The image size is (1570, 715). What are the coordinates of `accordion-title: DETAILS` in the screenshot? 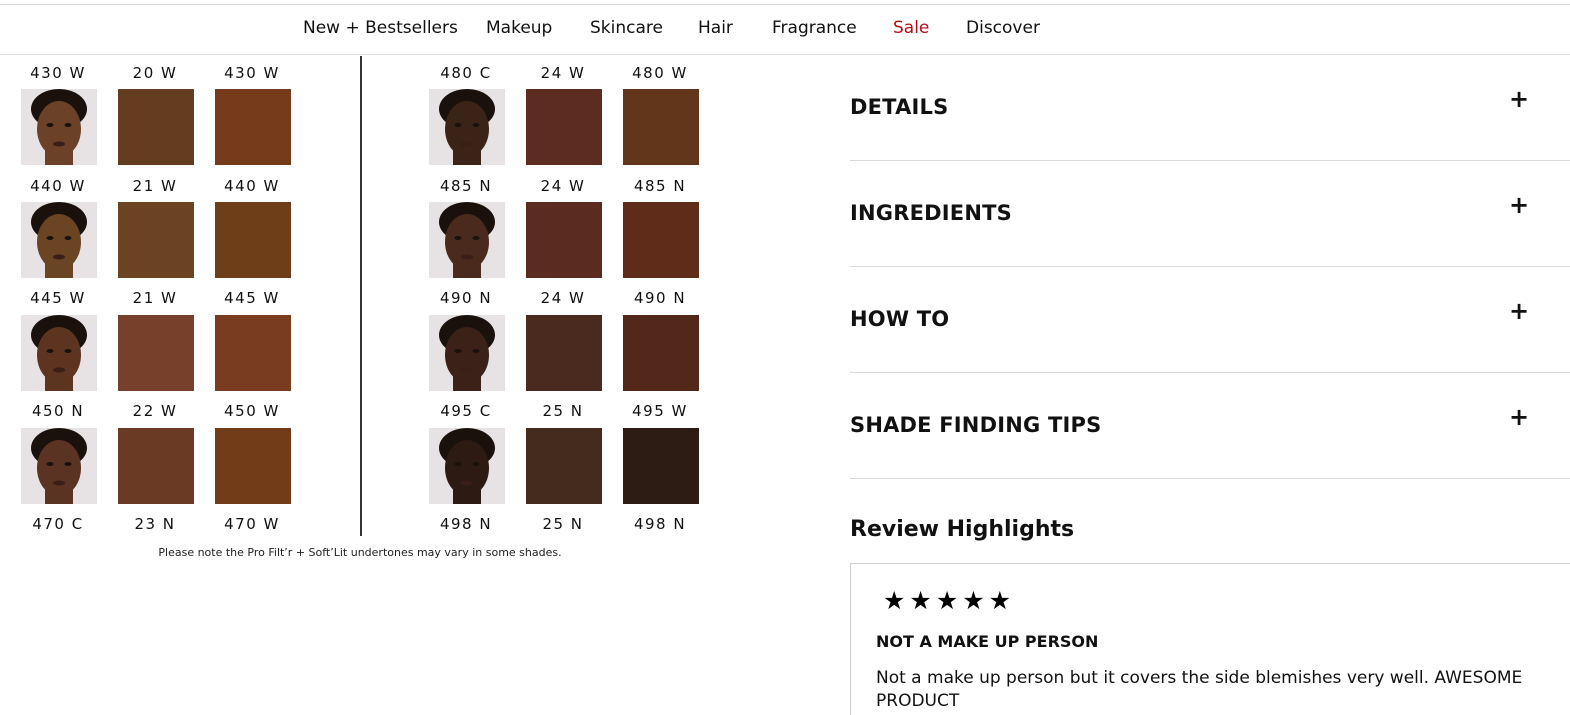 It's located at (899, 107).